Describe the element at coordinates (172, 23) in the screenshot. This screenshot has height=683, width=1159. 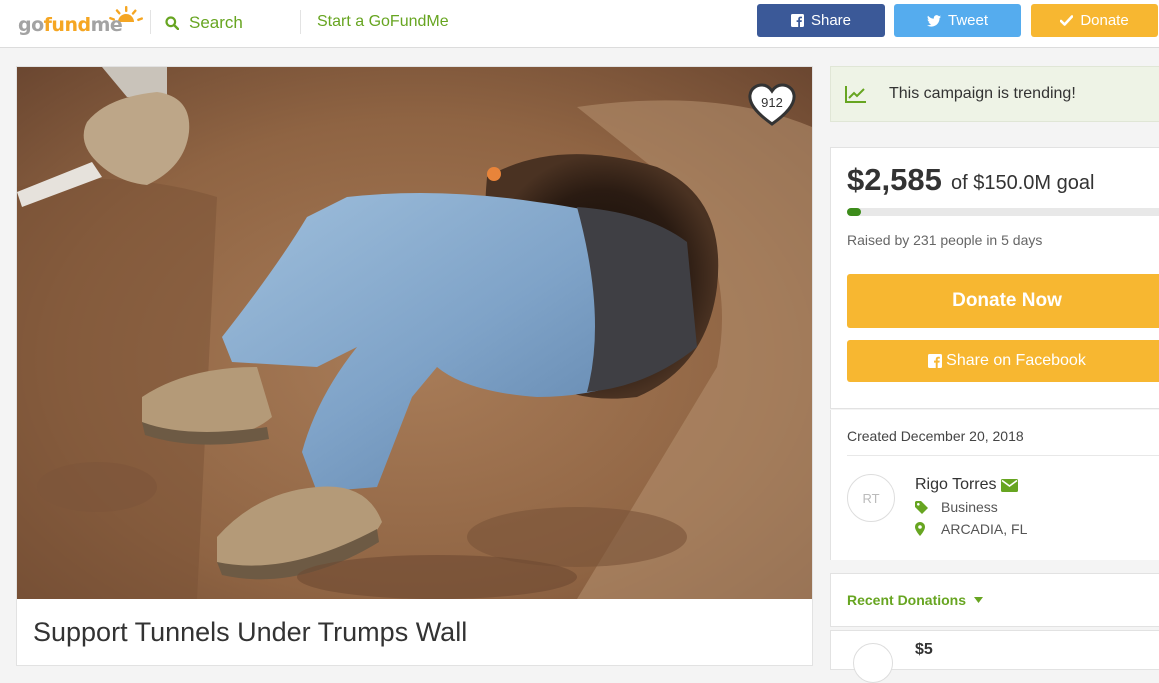
I see `search-icon` at that location.